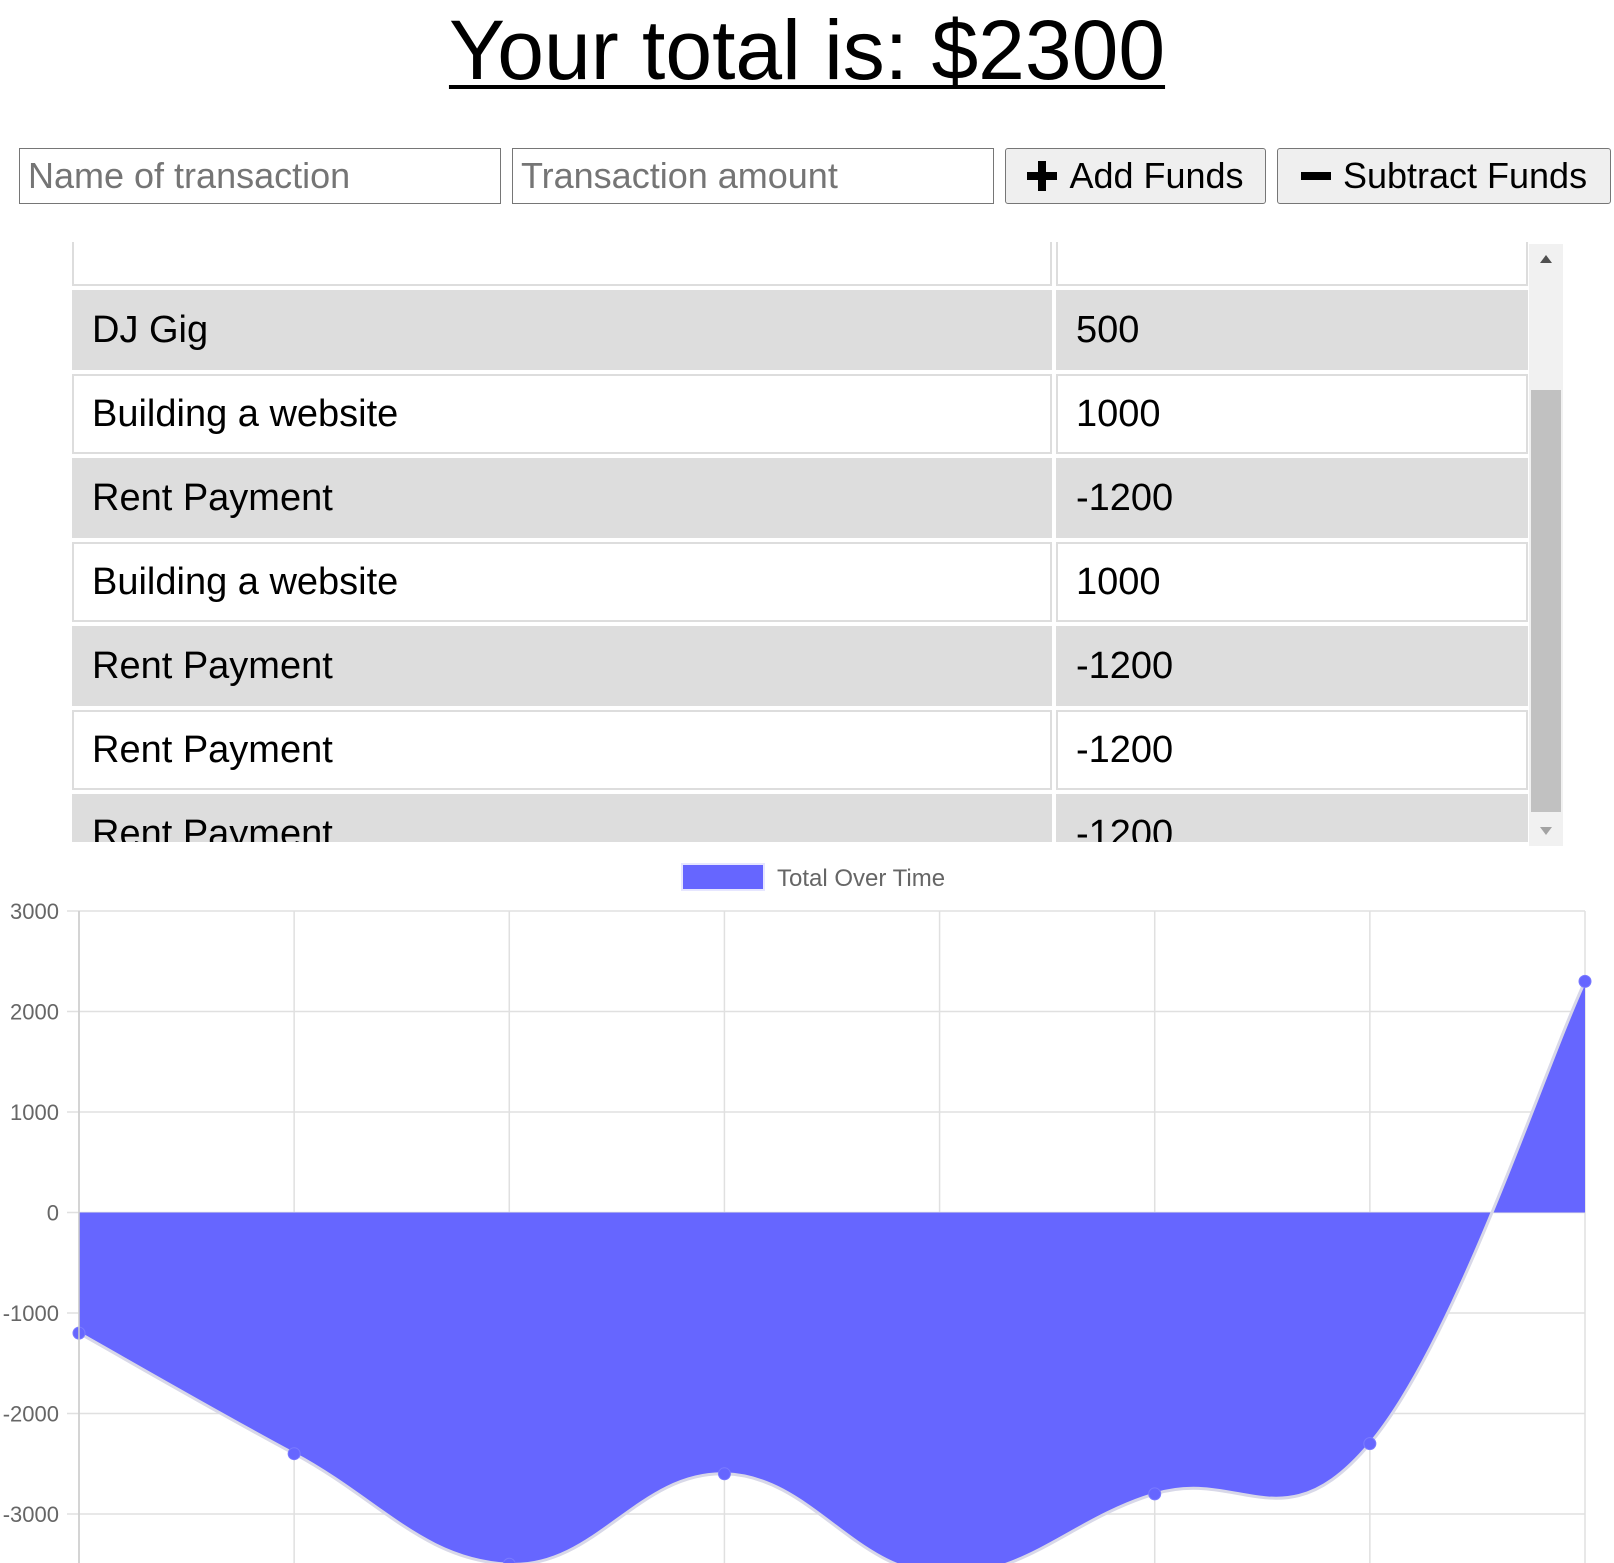 The height and width of the screenshot is (1563, 1614). I want to click on subtract-funds-button: Subtract Funds, so click(1444, 176).